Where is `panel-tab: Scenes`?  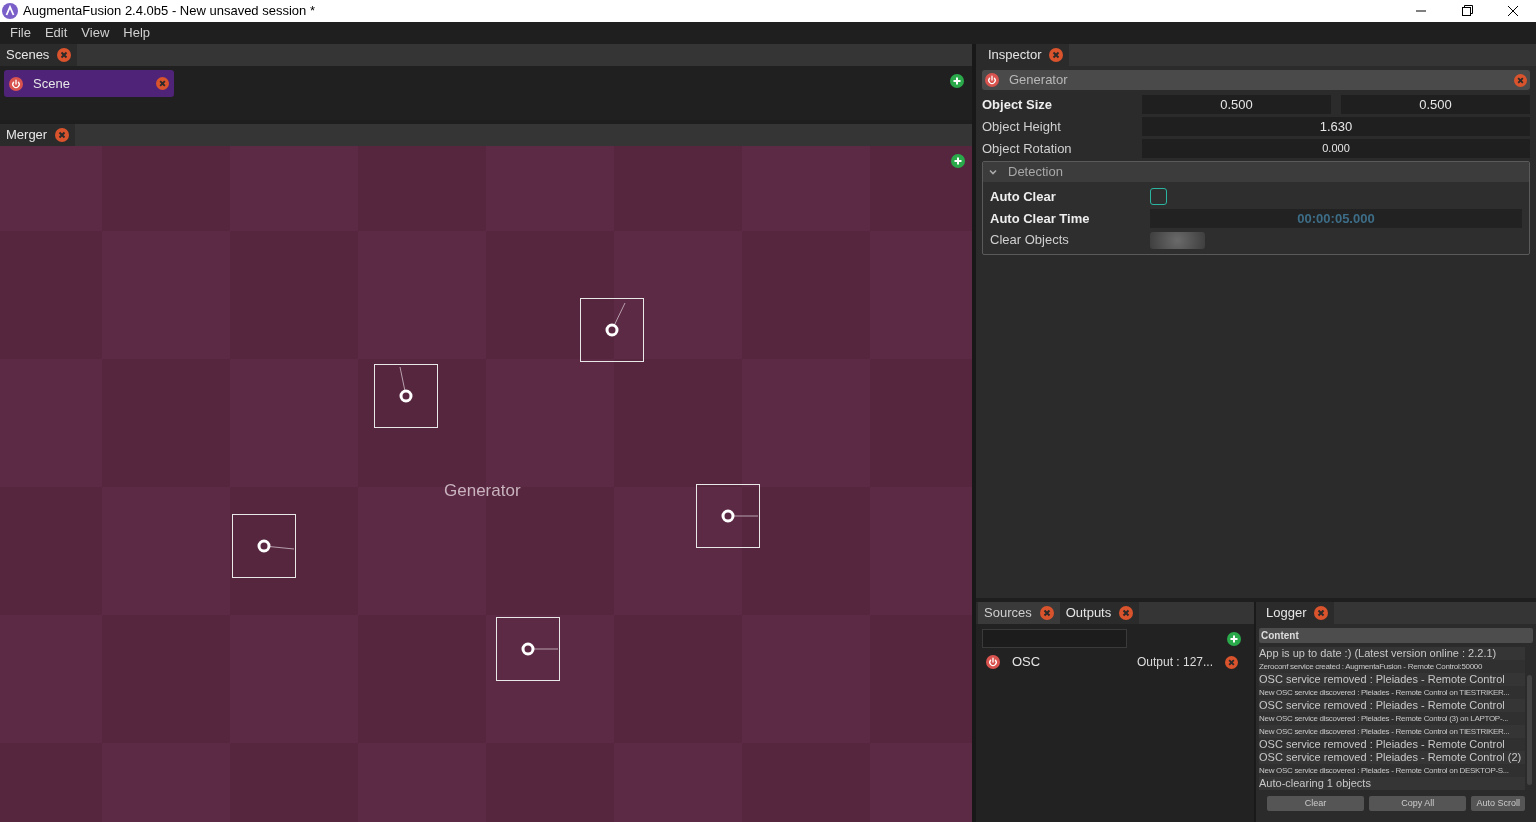
panel-tab: Scenes is located at coordinates (39, 55).